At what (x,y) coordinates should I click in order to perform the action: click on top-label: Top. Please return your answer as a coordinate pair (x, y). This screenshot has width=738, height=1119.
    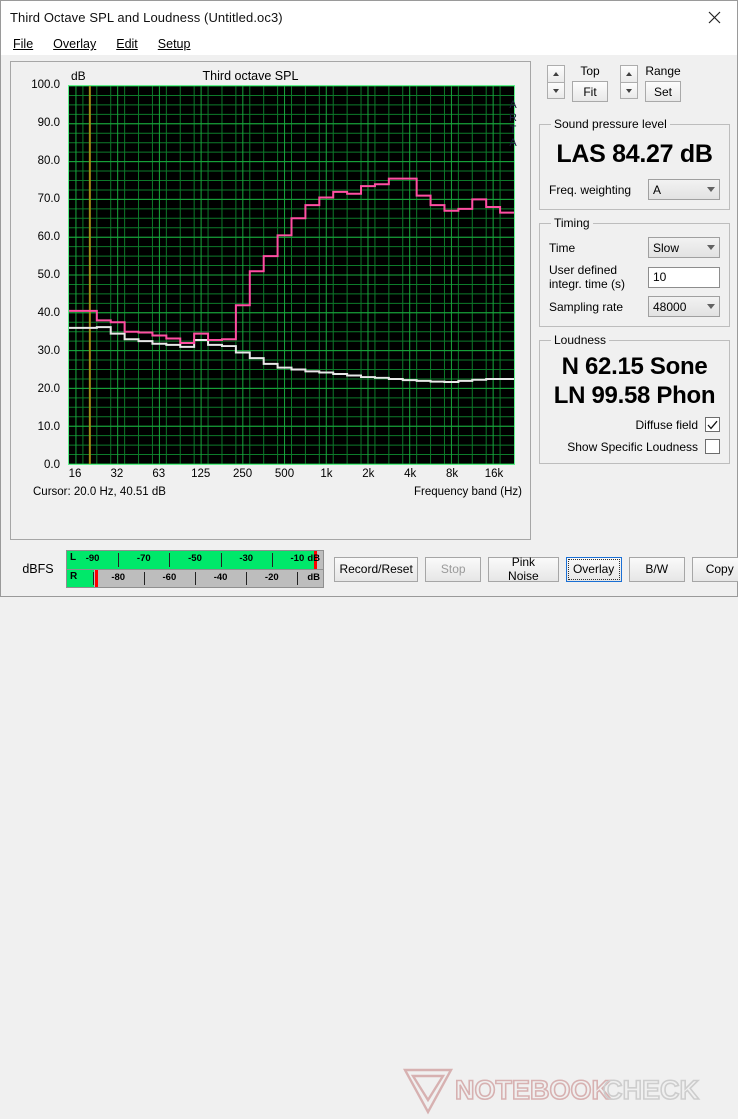
    Looking at the image, I should click on (590, 71).